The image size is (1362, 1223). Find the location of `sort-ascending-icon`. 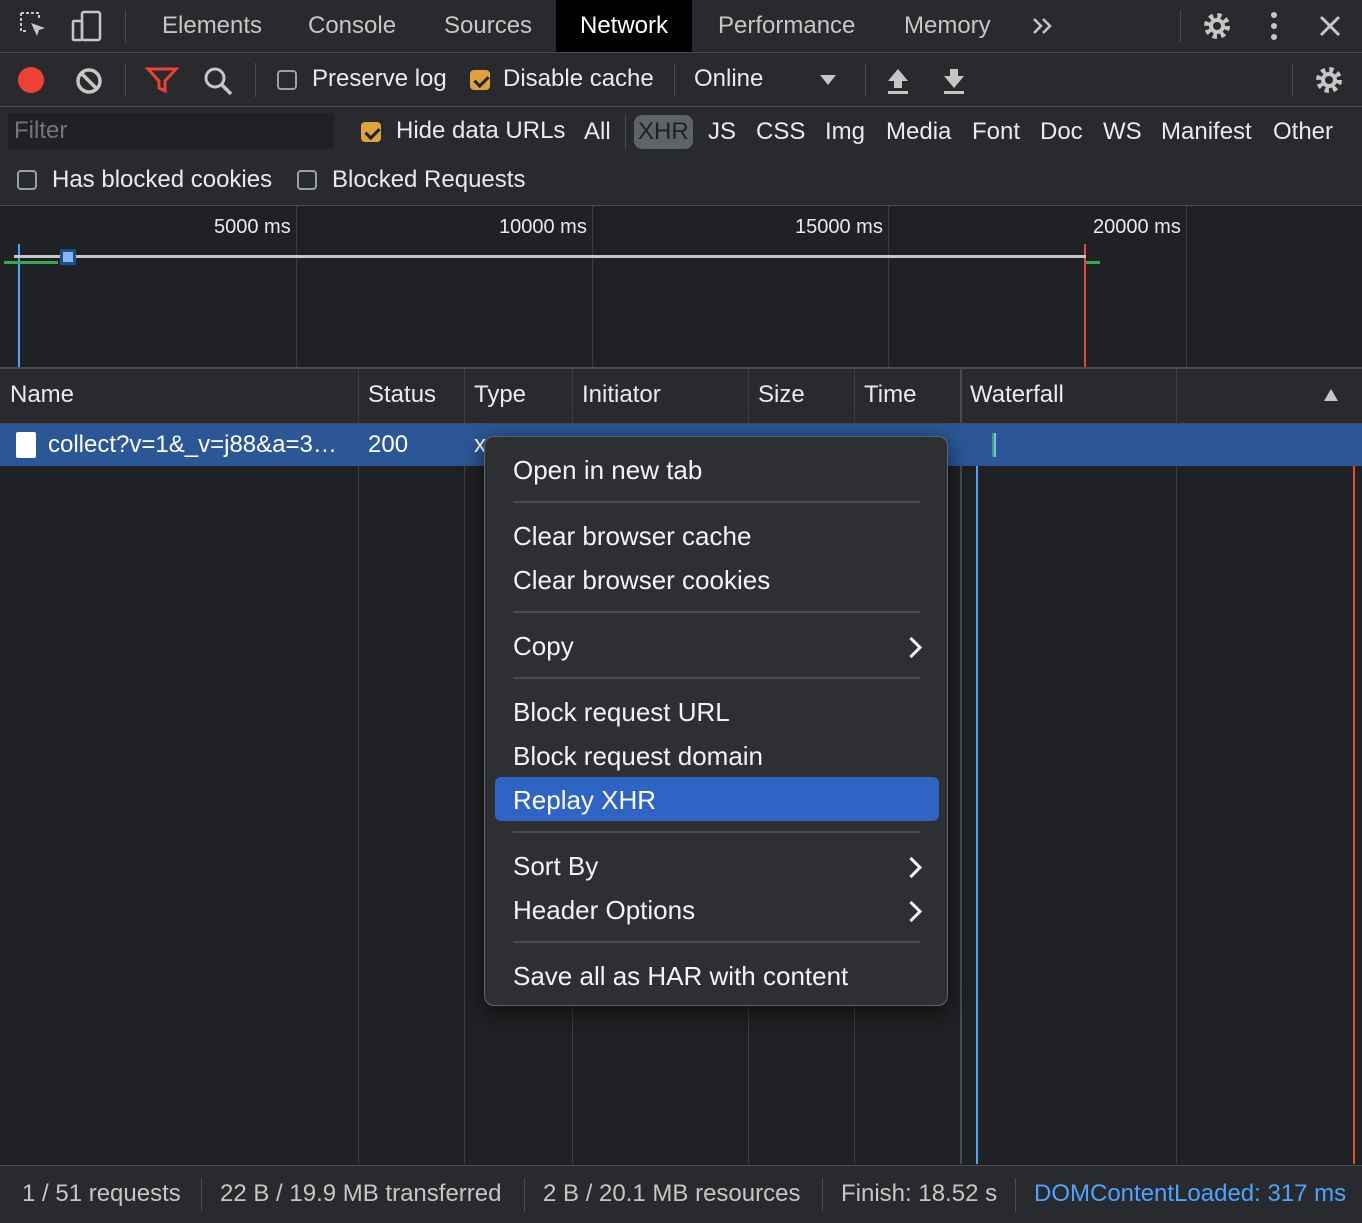

sort-ascending-icon is located at coordinates (1331, 395).